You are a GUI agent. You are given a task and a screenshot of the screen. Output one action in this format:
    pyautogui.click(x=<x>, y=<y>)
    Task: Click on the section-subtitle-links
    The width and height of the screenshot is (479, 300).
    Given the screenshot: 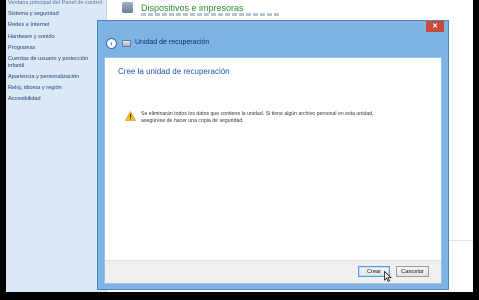 What is the action you would take?
    pyautogui.click(x=211, y=14)
    